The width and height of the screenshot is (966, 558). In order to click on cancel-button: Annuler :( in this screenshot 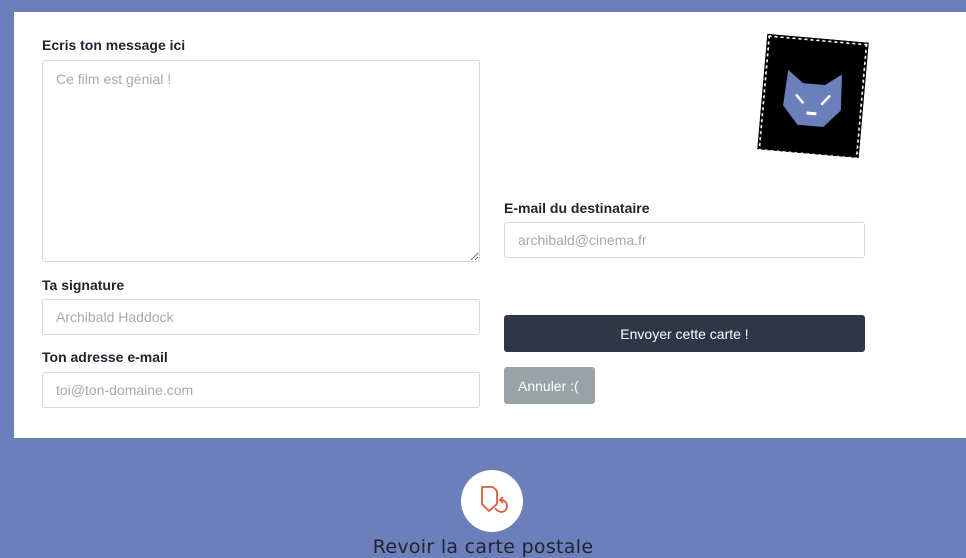, I will do `click(549, 385)`.